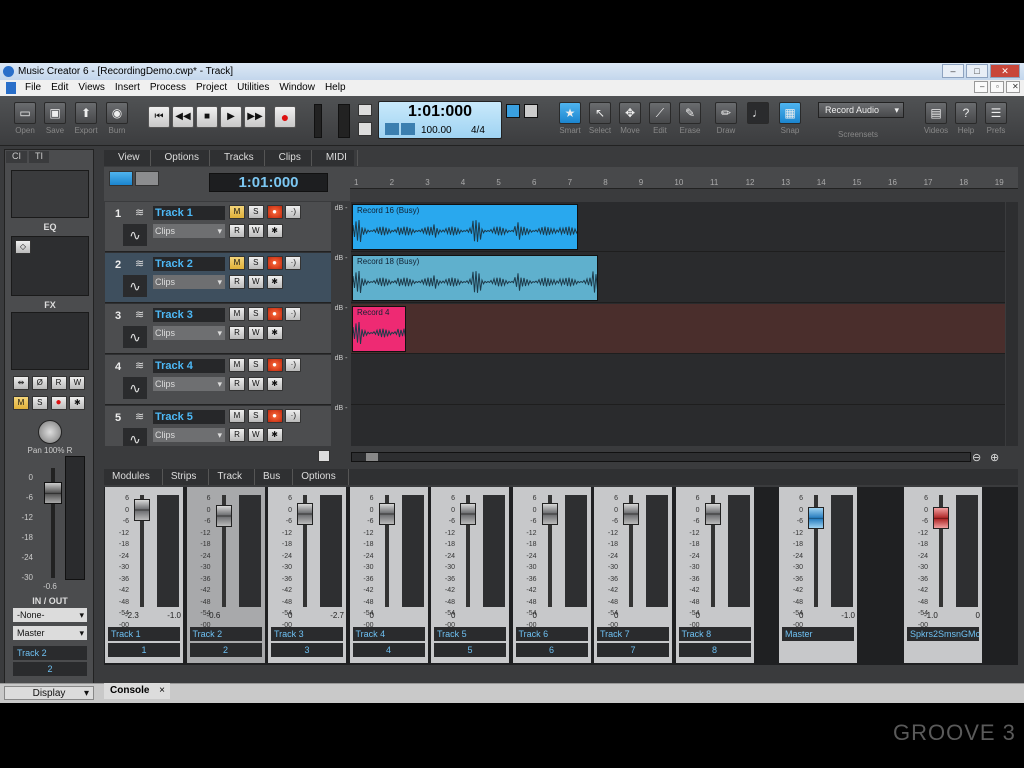  I want to click on inspector-read-button: R, so click(58, 383).